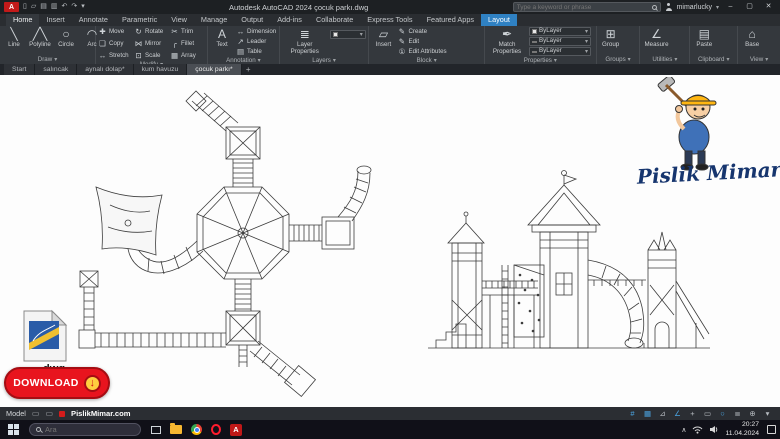 This screenshot has width=780, height=439. Describe the element at coordinates (422, 52) in the screenshot. I see `edit-attributes-button: ① Edit Attributes` at that location.